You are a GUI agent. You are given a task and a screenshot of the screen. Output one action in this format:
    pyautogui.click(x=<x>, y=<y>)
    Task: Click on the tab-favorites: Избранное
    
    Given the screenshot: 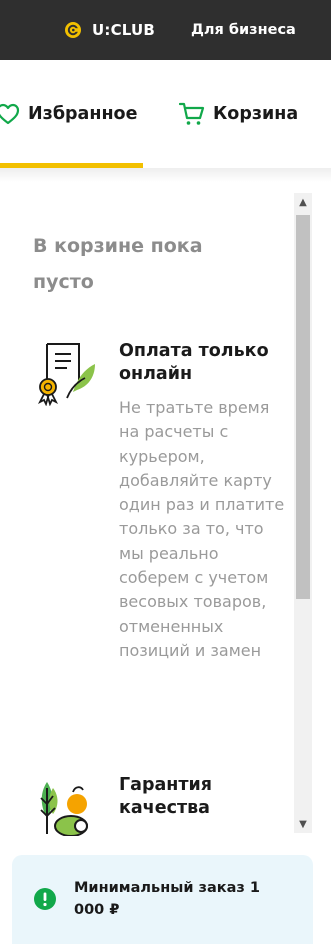 What is the action you would take?
    pyautogui.click(x=68, y=114)
    